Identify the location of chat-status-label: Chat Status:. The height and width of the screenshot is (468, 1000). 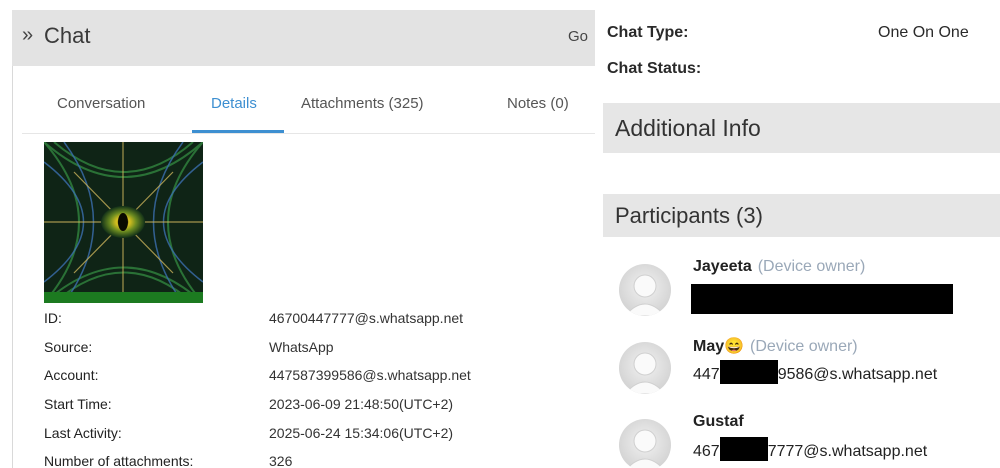
(654, 68).